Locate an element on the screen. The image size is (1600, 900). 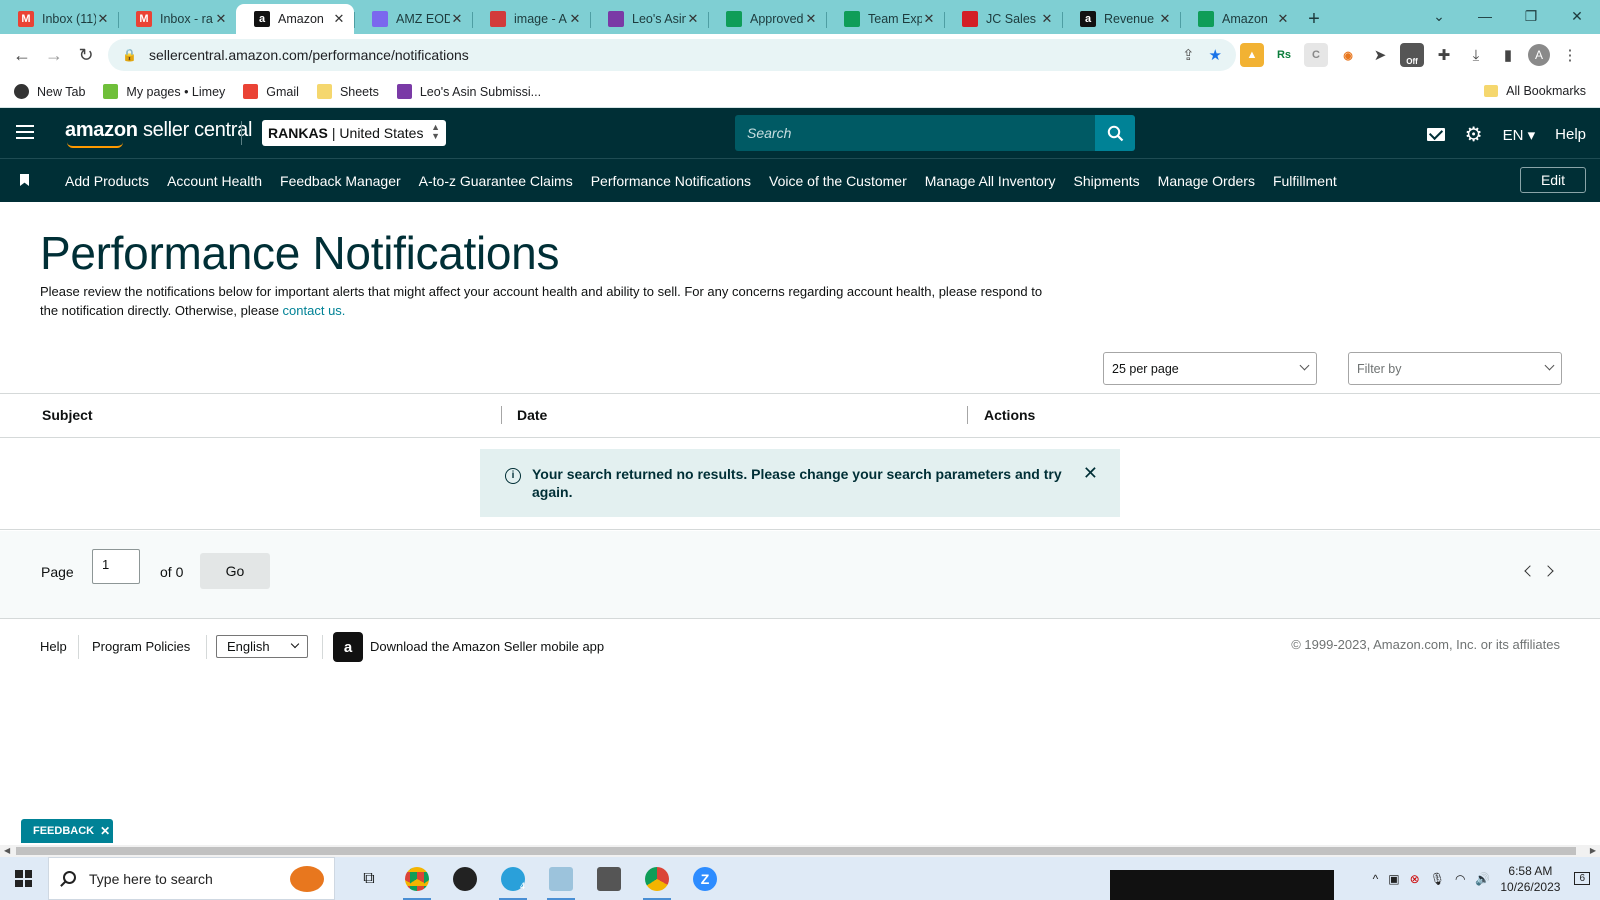
meet-icon: ▣ is located at coordinates (1393, 879).